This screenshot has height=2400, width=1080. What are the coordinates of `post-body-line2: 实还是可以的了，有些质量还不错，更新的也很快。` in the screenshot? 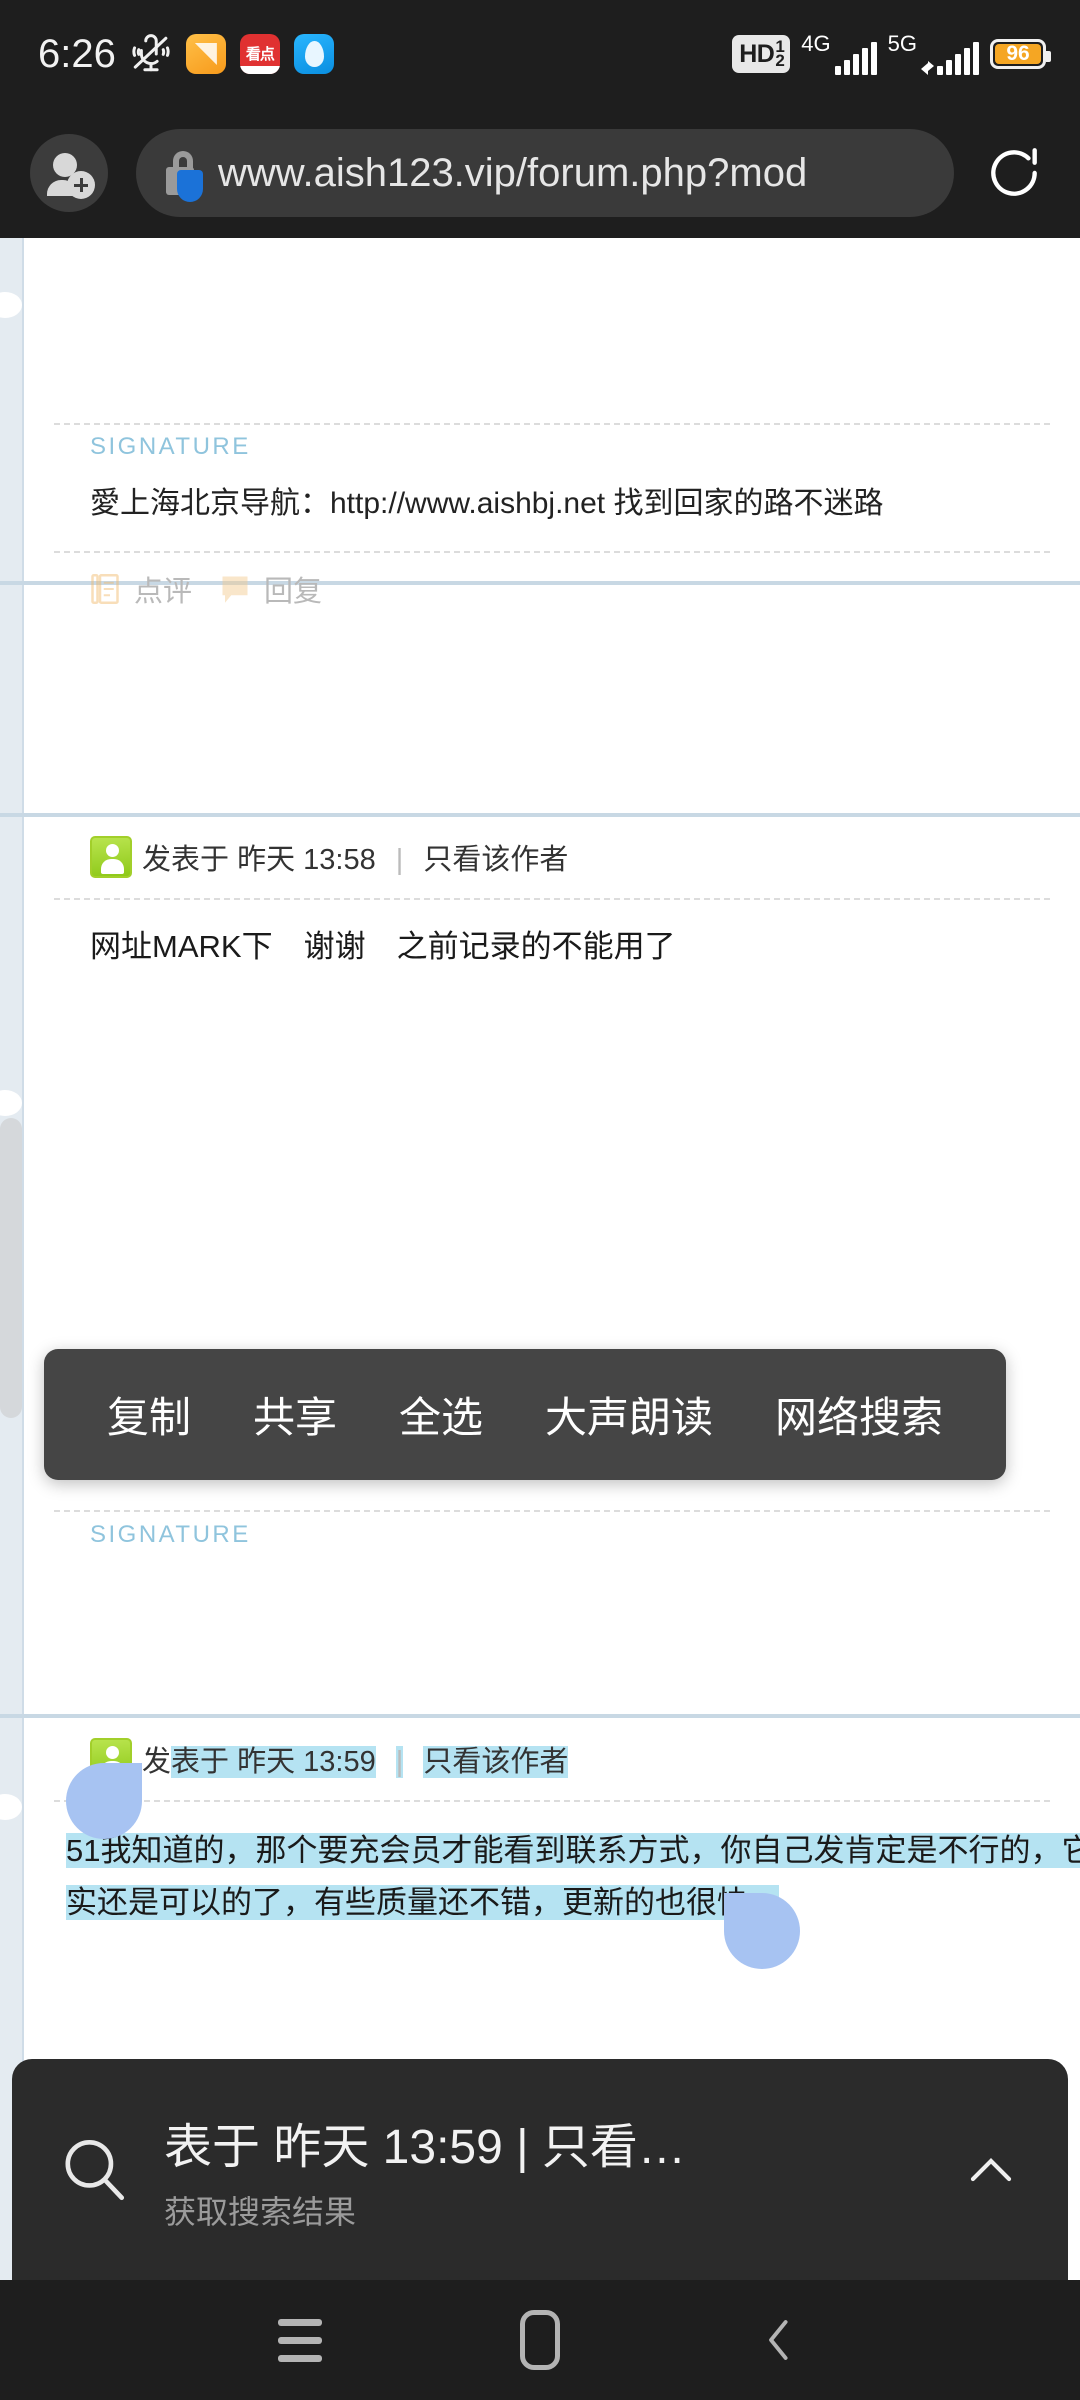 It's located at (422, 1902).